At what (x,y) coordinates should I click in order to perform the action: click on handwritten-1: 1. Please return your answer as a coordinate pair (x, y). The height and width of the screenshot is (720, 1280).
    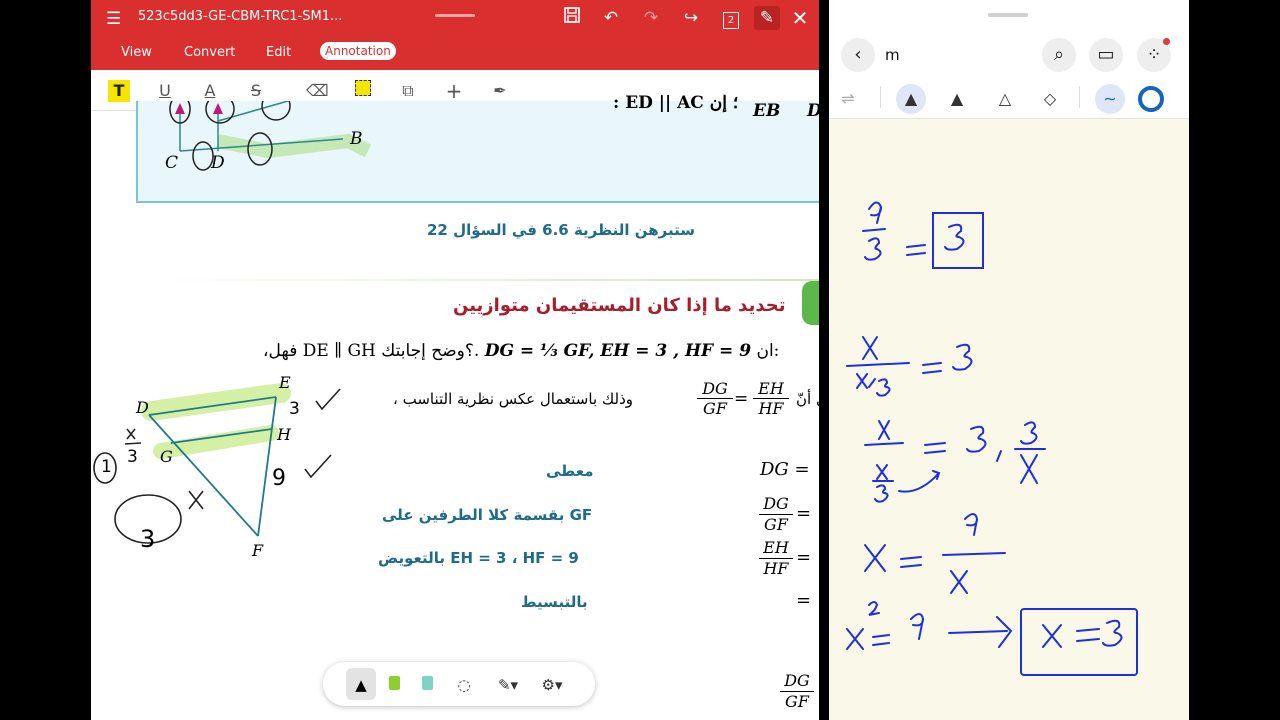
    Looking at the image, I should click on (106, 467).